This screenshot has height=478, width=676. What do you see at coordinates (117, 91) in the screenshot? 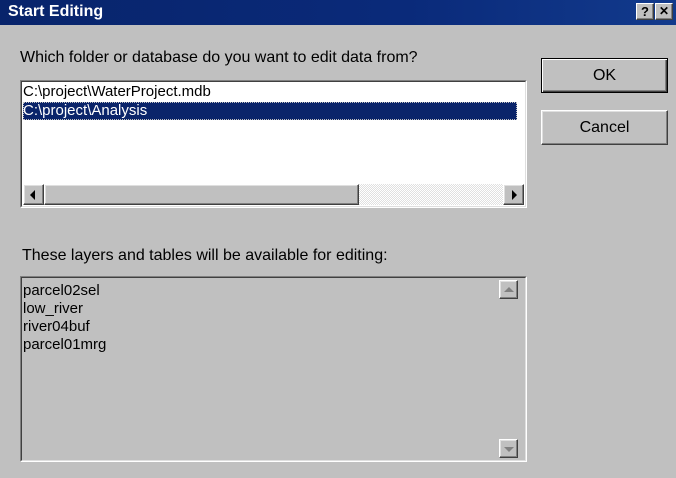
I see `folder-item-label: C:\project\WaterProject.mdb` at bounding box center [117, 91].